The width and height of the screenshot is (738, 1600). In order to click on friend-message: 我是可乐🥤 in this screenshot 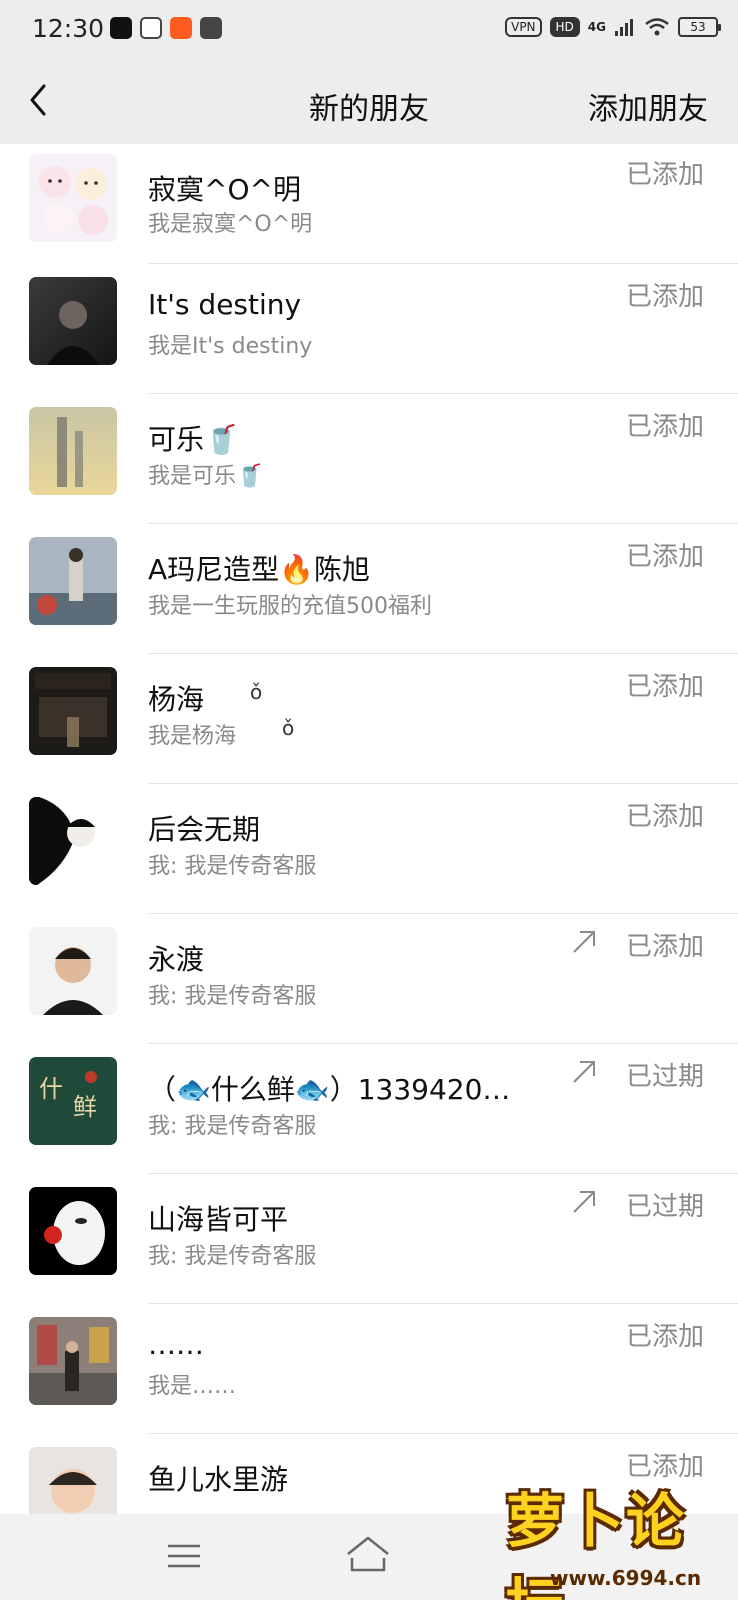, I will do `click(206, 476)`.